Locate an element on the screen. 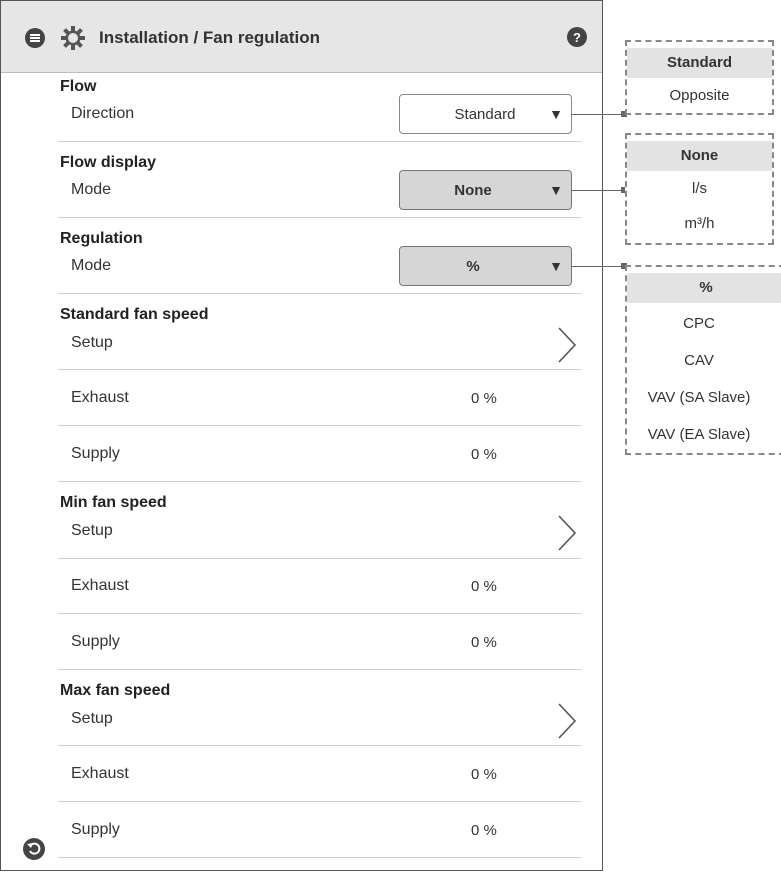 The image size is (781, 872). popup-option: l/s is located at coordinates (699, 188).